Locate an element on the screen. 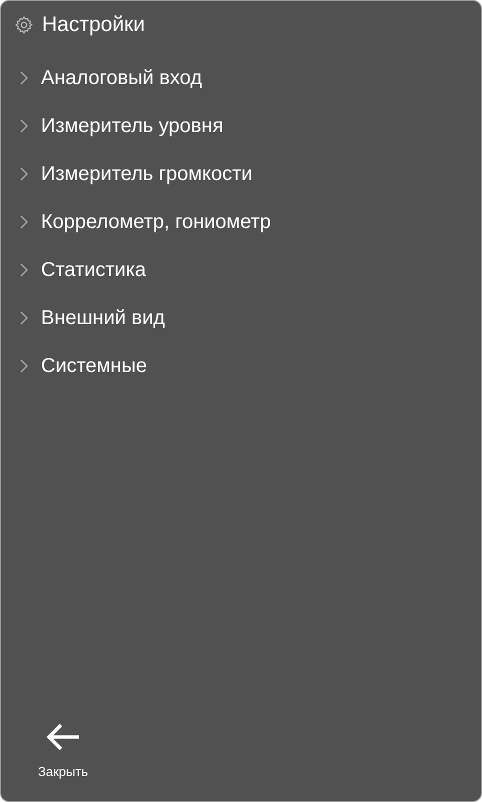 This screenshot has height=802, width=482. settings-item: Измеритель уровня is located at coordinates (241, 126).